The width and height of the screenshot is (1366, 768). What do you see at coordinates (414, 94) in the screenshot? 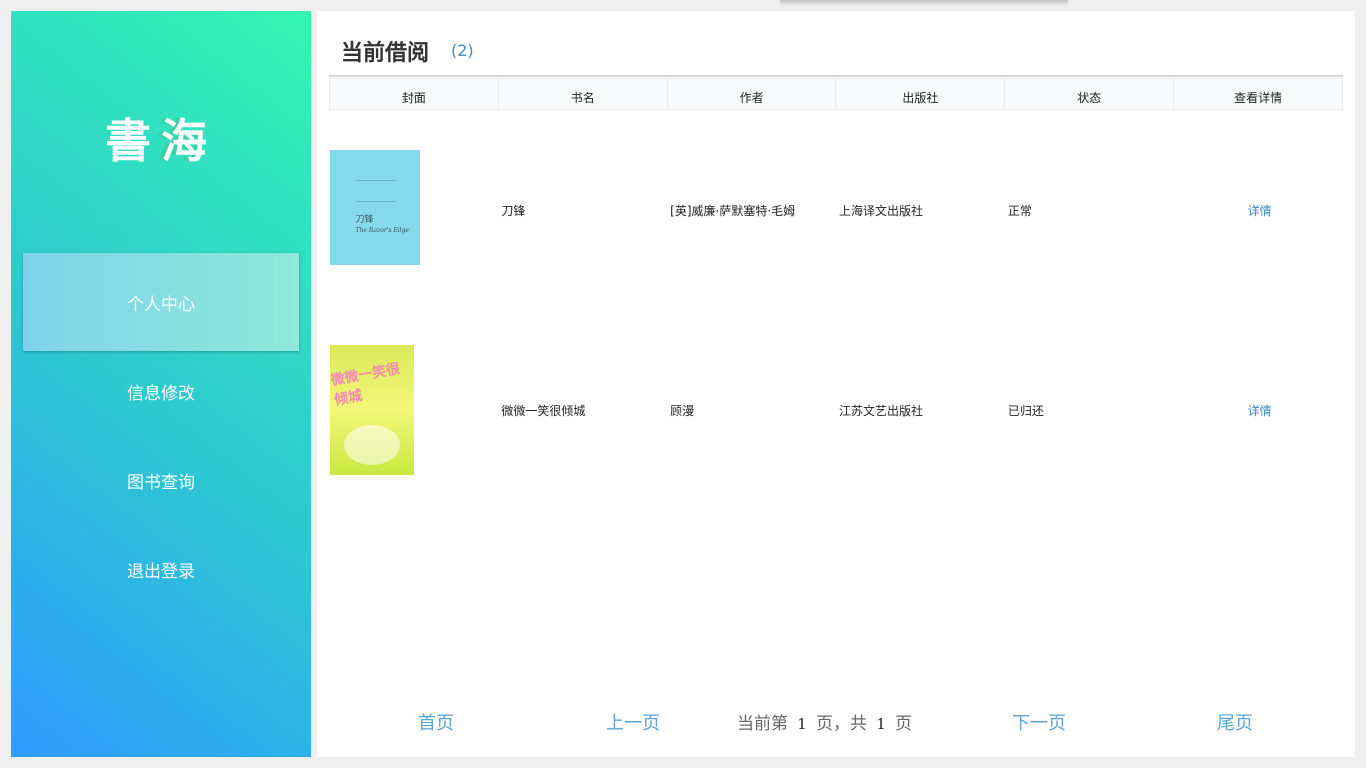
I see `column-header-cover: 封面` at bounding box center [414, 94].